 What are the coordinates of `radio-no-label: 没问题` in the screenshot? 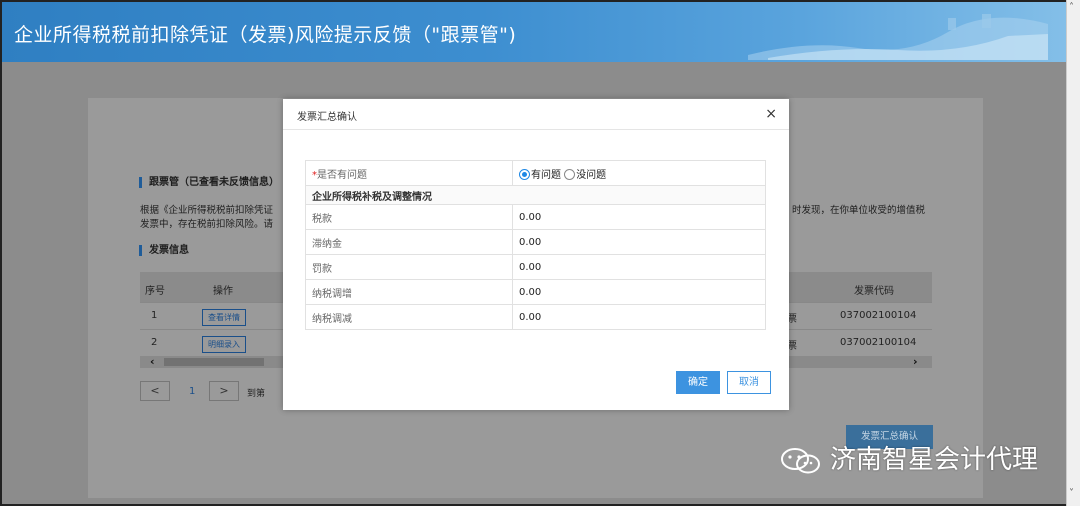 It's located at (591, 175).